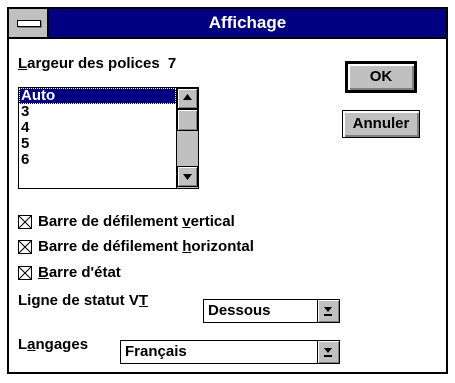 The width and height of the screenshot is (455, 383). What do you see at coordinates (23, 344) in the screenshot?
I see `language-label-pre: L` at bounding box center [23, 344].